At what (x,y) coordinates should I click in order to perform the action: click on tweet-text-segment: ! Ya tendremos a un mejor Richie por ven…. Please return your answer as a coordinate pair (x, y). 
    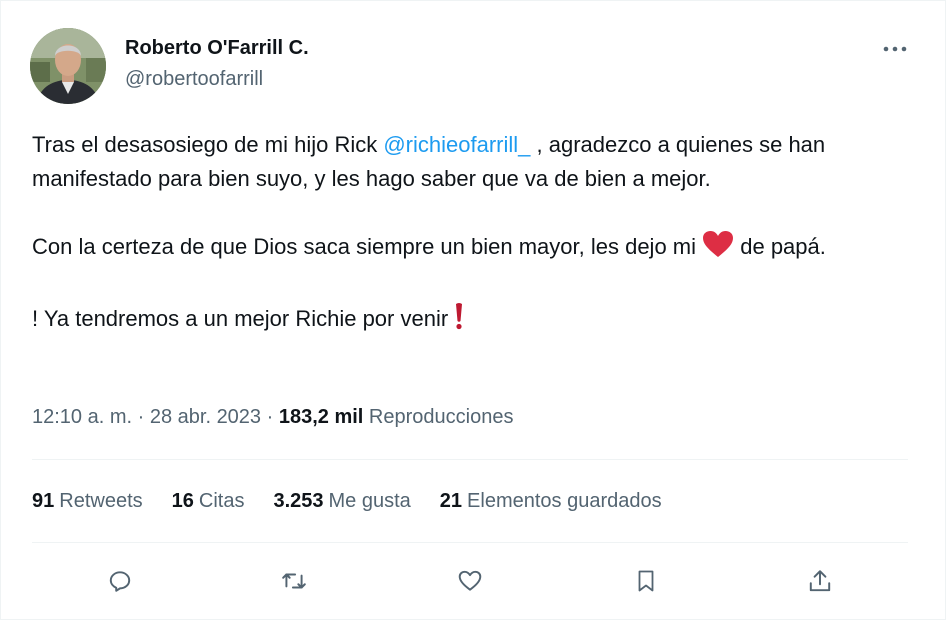
    Looking at the image, I should click on (243, 318).